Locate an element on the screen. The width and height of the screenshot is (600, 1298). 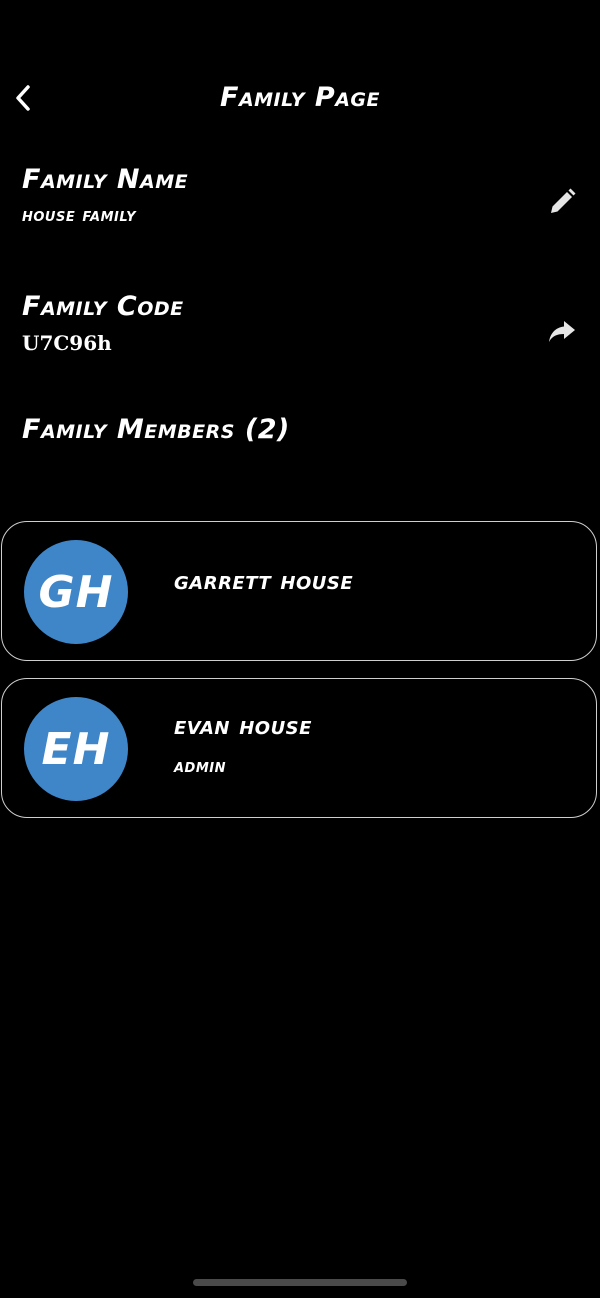
family-code-label: Family Code is located at coordinates (103, 306).